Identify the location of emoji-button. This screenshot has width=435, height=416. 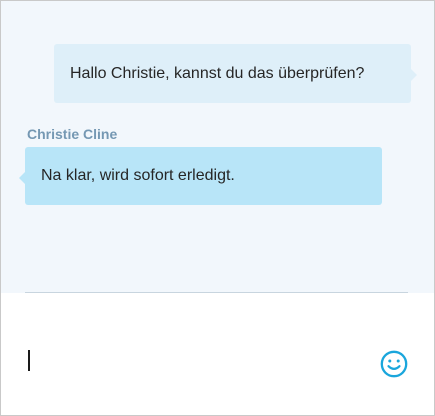
(394, 364).